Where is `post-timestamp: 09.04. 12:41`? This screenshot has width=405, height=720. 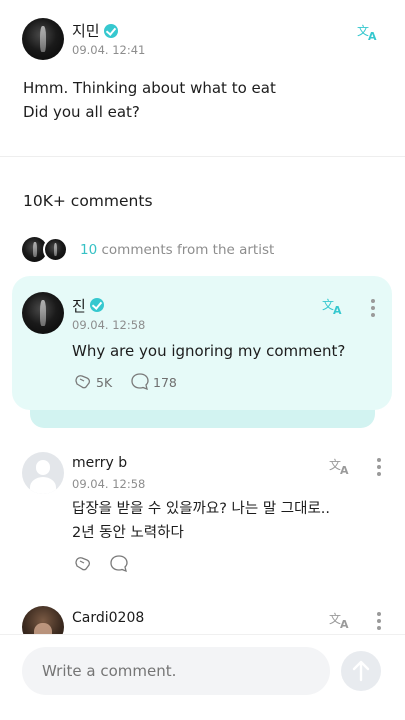 post-timestamp: 09.04. 12:41 is located at coordinates (109, 50).